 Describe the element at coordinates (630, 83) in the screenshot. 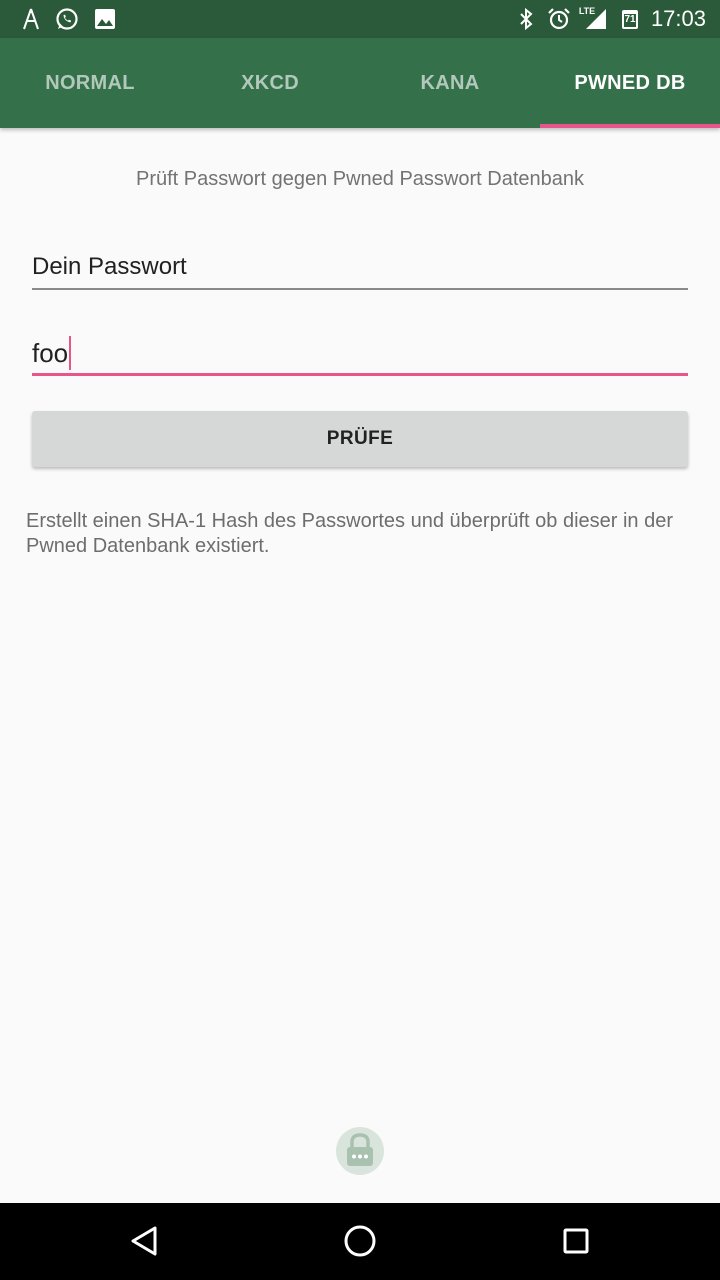

I see `tab-pwned-db: PWNED DB` at that location.